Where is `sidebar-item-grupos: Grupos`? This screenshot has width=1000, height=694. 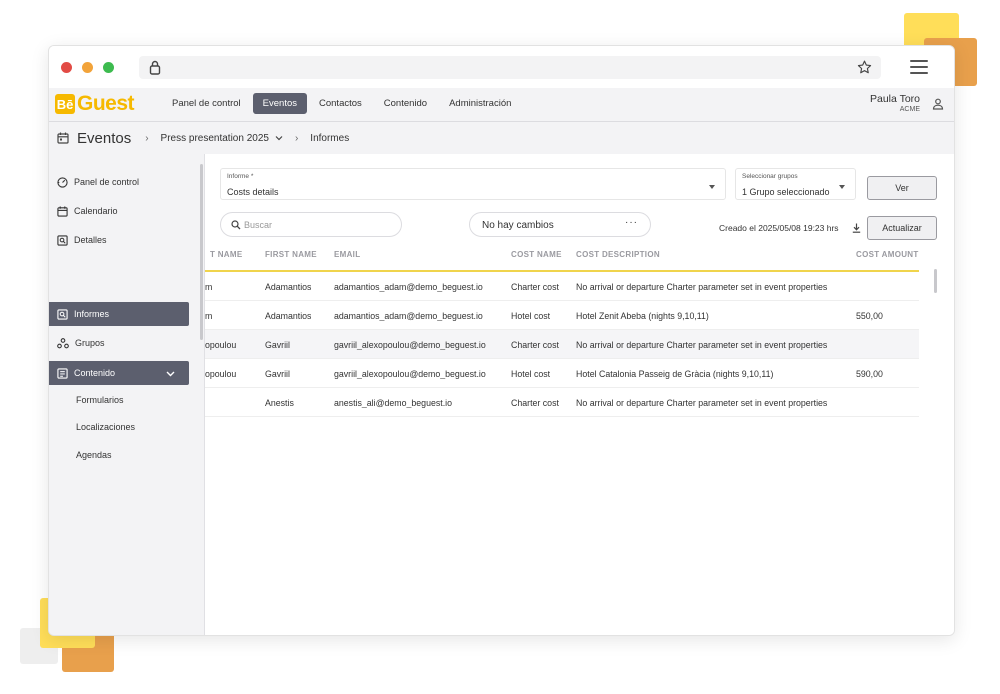
sidebar-item-grupos: Grupos is located at coordinates (119, 343).